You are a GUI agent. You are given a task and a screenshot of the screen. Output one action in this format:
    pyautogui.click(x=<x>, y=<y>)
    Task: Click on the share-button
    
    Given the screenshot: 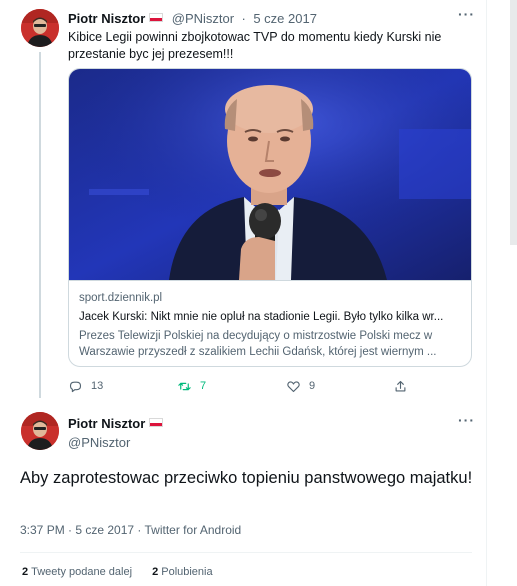 What is the action you would take?
    pyautogui.click(x=404, y=386)
    